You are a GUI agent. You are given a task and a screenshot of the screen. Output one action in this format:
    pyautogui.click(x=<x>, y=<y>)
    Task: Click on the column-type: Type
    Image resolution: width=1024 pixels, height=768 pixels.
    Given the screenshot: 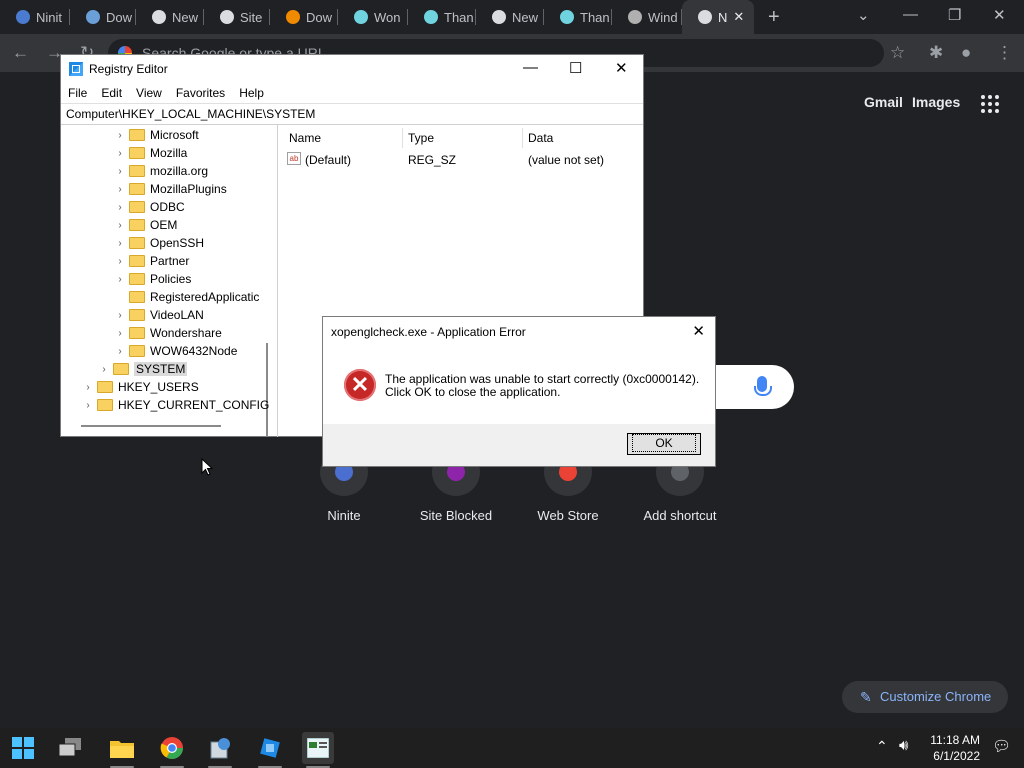 What is the action you would take?
    pyautogui.click(x=421, y=138)
    